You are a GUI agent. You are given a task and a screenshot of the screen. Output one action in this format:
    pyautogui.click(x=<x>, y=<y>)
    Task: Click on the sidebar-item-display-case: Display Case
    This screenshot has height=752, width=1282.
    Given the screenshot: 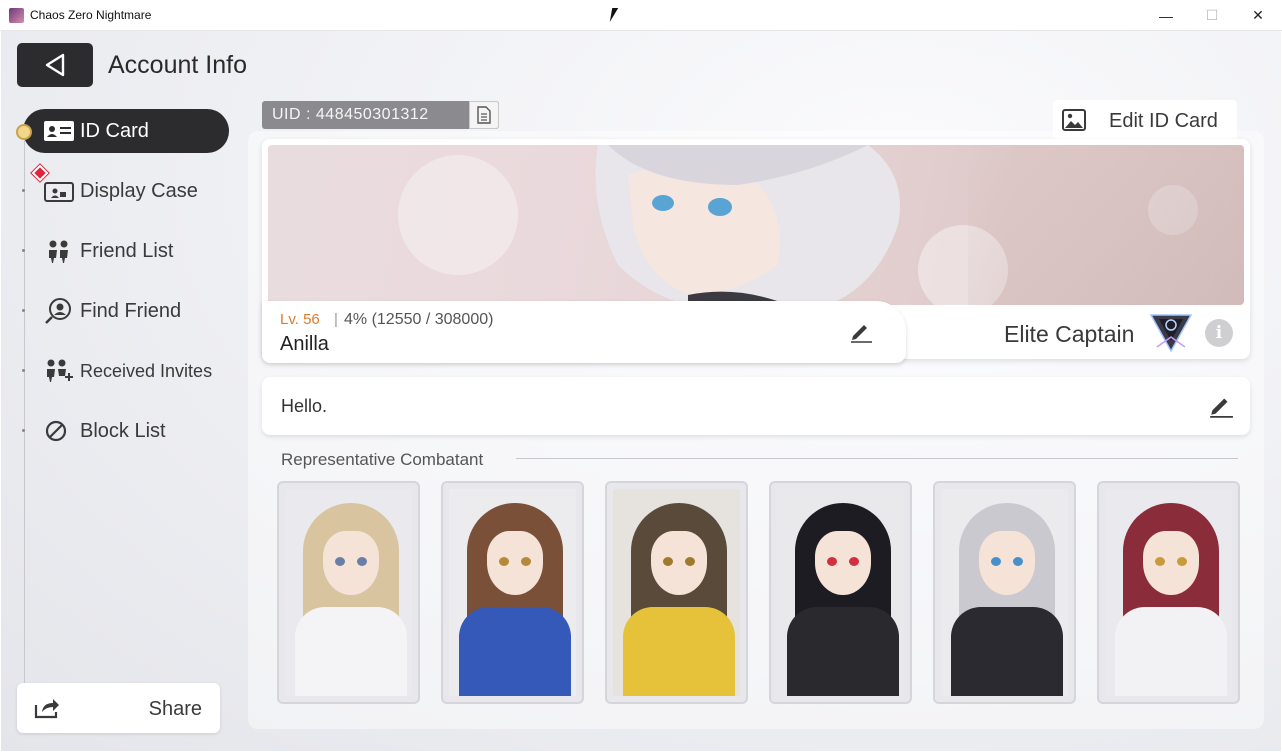 What is the action you would take?
    pyautogui.click(x=125, y=191)
    